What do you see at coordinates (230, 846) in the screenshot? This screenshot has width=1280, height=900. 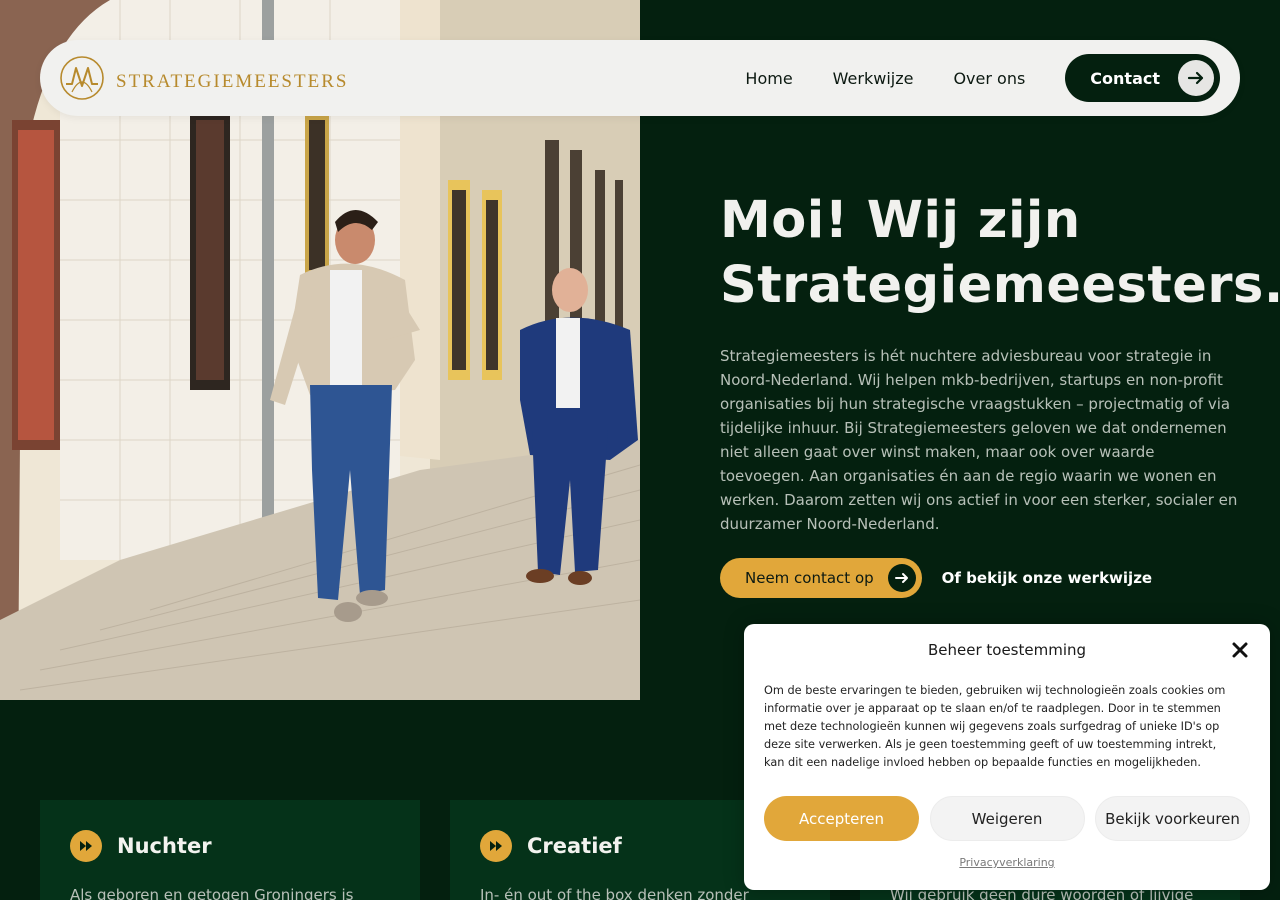 I see `card-header: Nuchter` at bounding box center [230, 846].